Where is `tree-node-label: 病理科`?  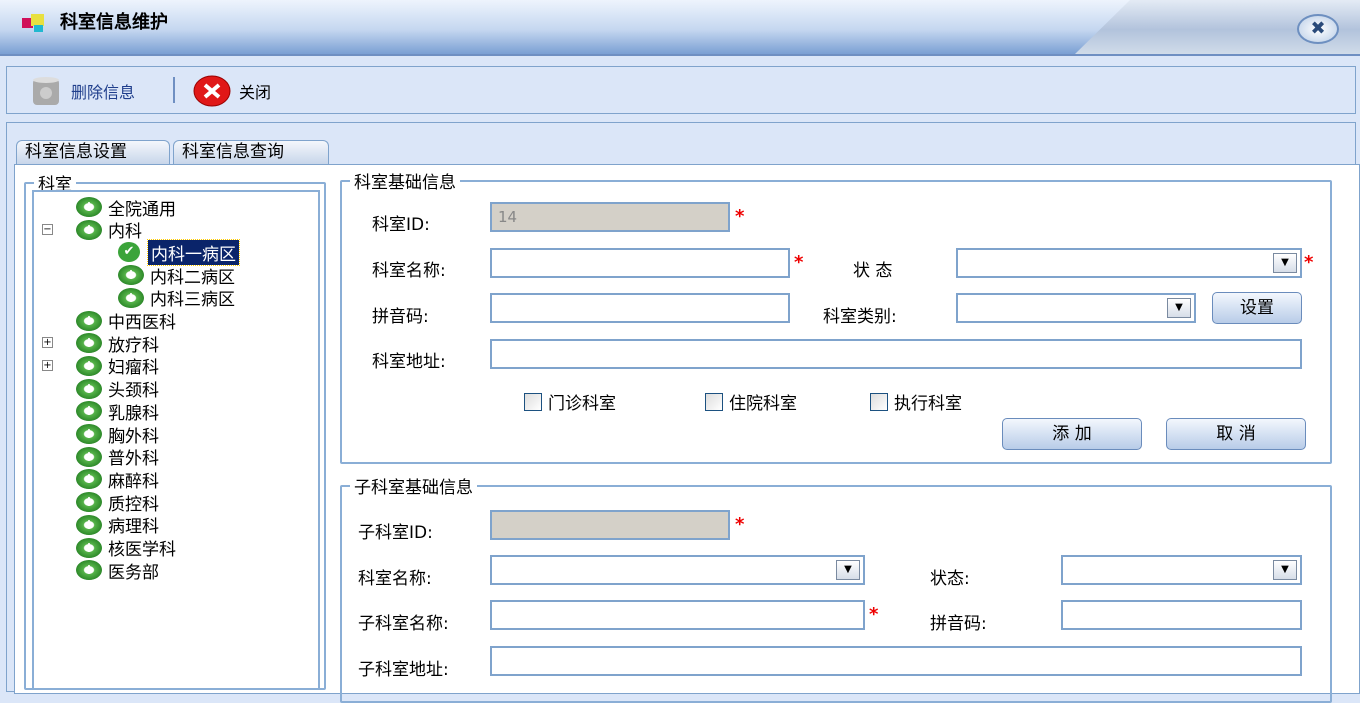
tree-node-label: 病理科 is located at coordinates (133, 527).